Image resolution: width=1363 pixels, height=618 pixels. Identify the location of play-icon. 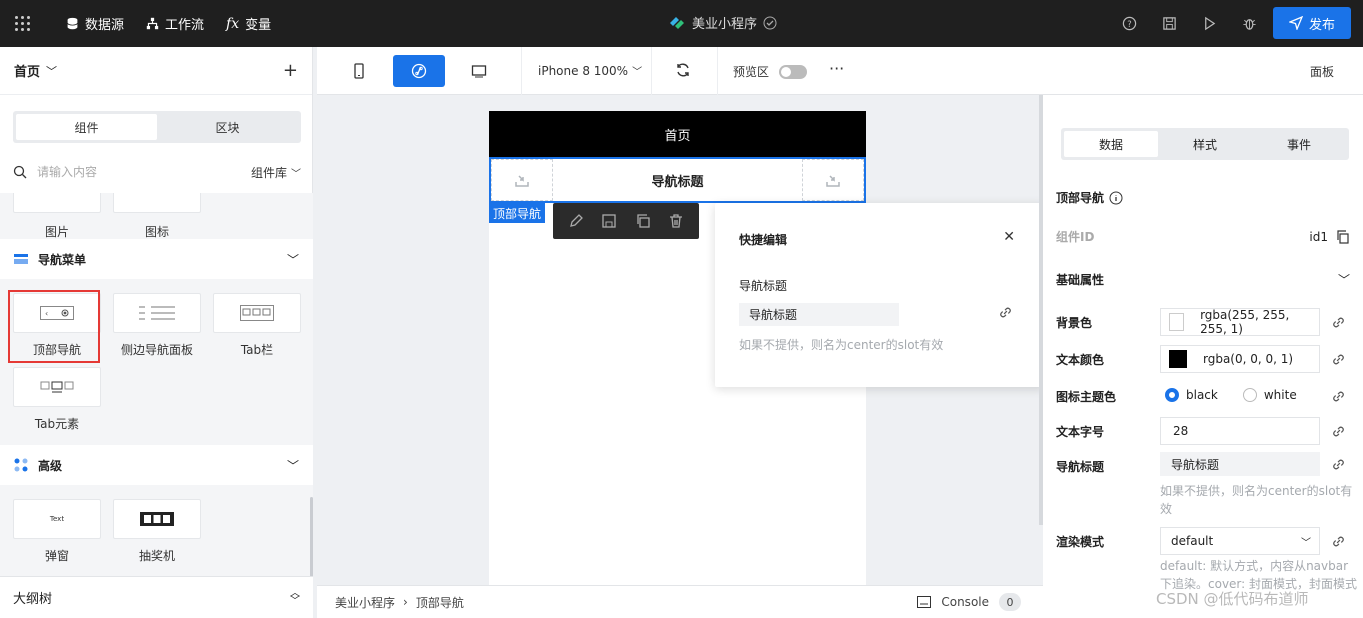
(1209, 23).